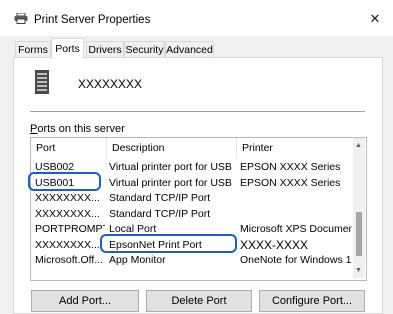 Image resolution: width=393 pixels, height=314 pixels. Describe the element at coordinates (137, 260) in the screenshot. I see `description-cell: App Monitor` at that location.